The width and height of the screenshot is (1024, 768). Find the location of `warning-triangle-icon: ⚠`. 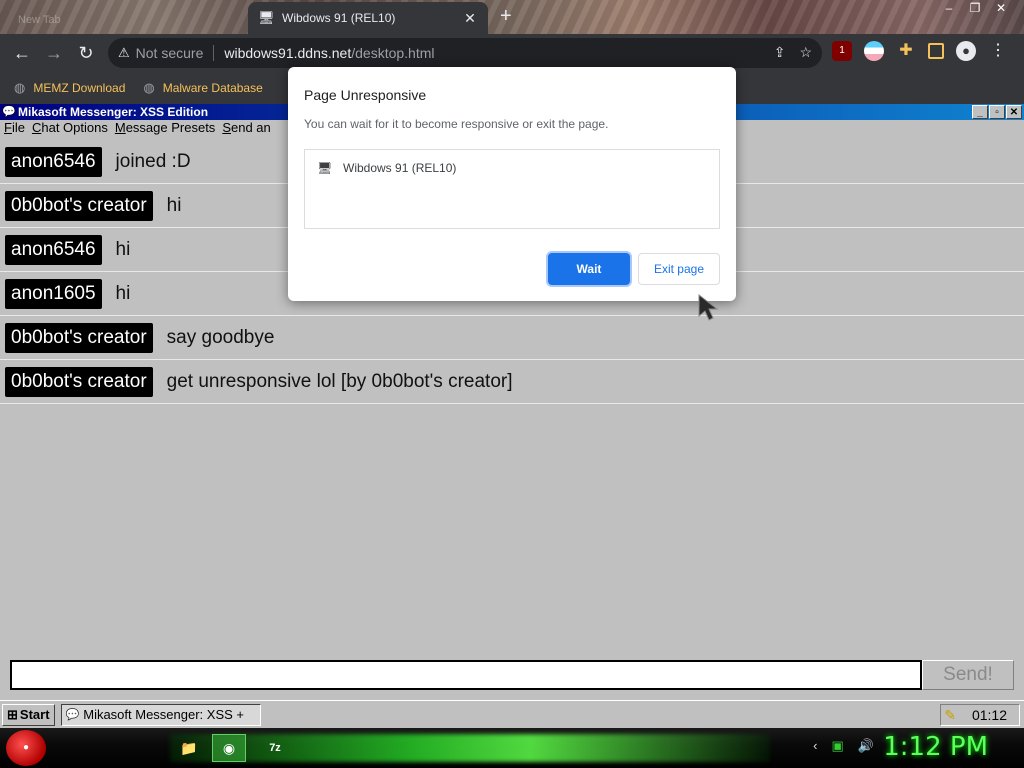

warning-triangle-icon: ⚠ is located at coordinates (124, 53).